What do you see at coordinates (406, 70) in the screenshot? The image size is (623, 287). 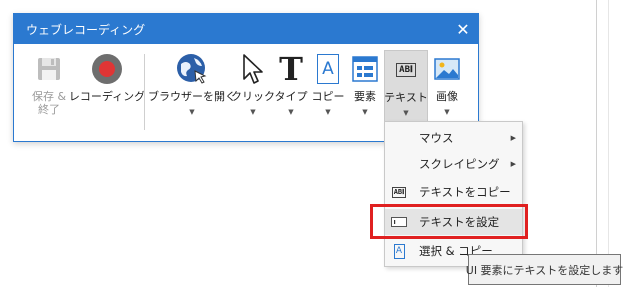 I see `text-icon: AB𝐈` at bounding box center [406, 70].